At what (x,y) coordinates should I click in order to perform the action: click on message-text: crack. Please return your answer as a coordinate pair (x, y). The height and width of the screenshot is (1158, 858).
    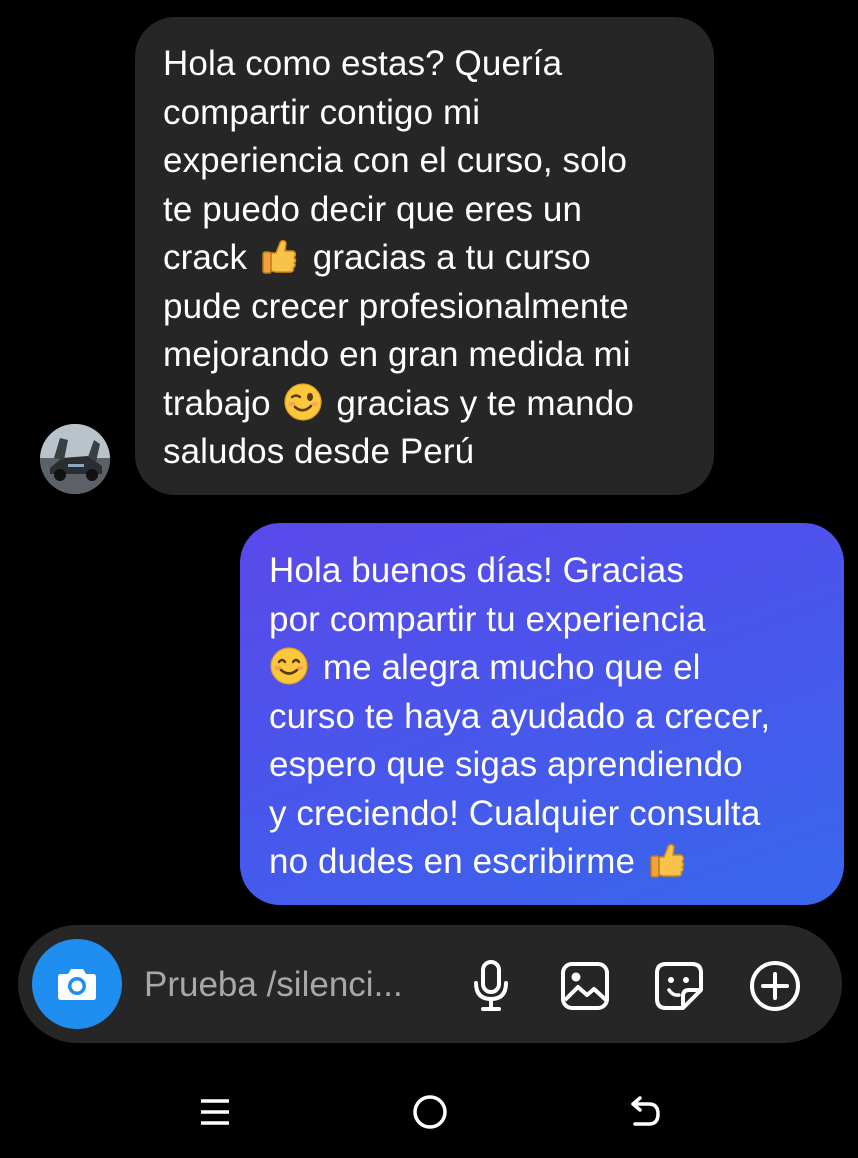
    Looking at the image, I should click on (205, 257).